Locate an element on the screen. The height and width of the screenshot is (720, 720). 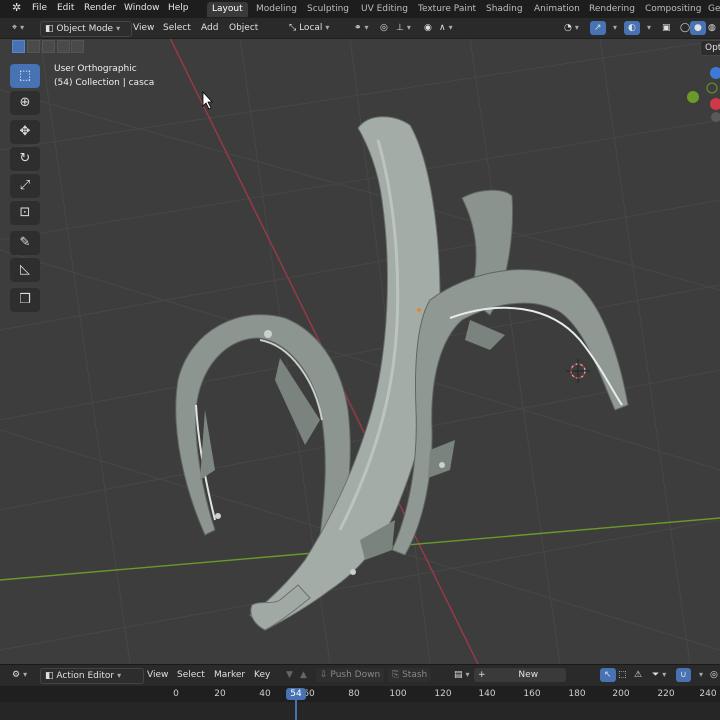
tab-layout: Layout is located at coordinates (227, 9).